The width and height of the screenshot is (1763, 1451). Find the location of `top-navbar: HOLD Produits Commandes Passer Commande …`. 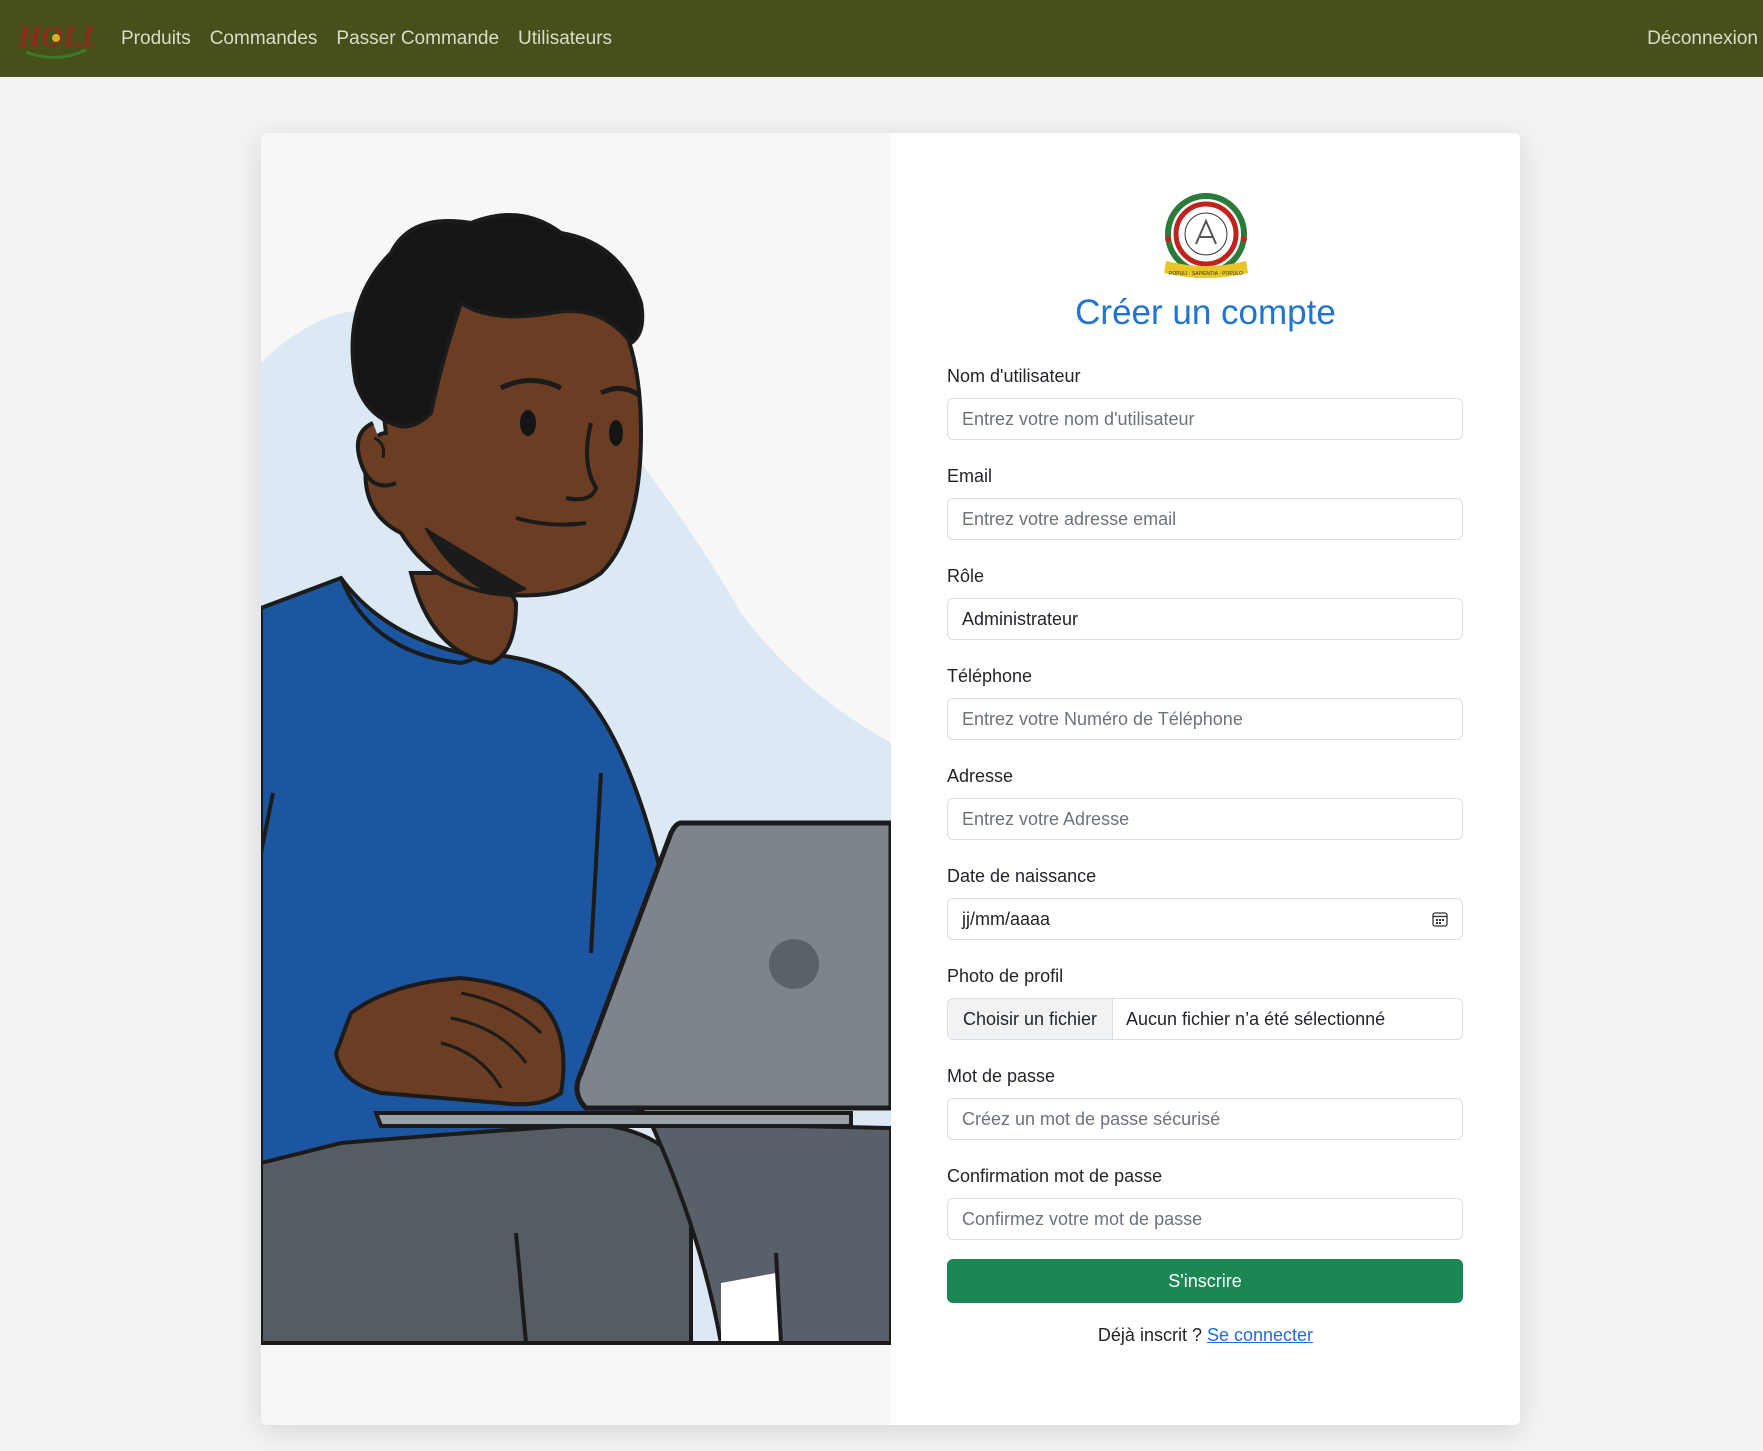

top-navbar: HOLD Produits Commandes Passer Commande … is located at coordinates (881, 38).